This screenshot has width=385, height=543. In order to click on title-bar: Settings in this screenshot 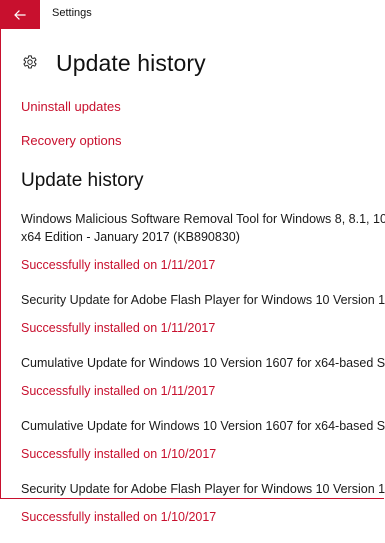, I will do `click(192, 14)`.